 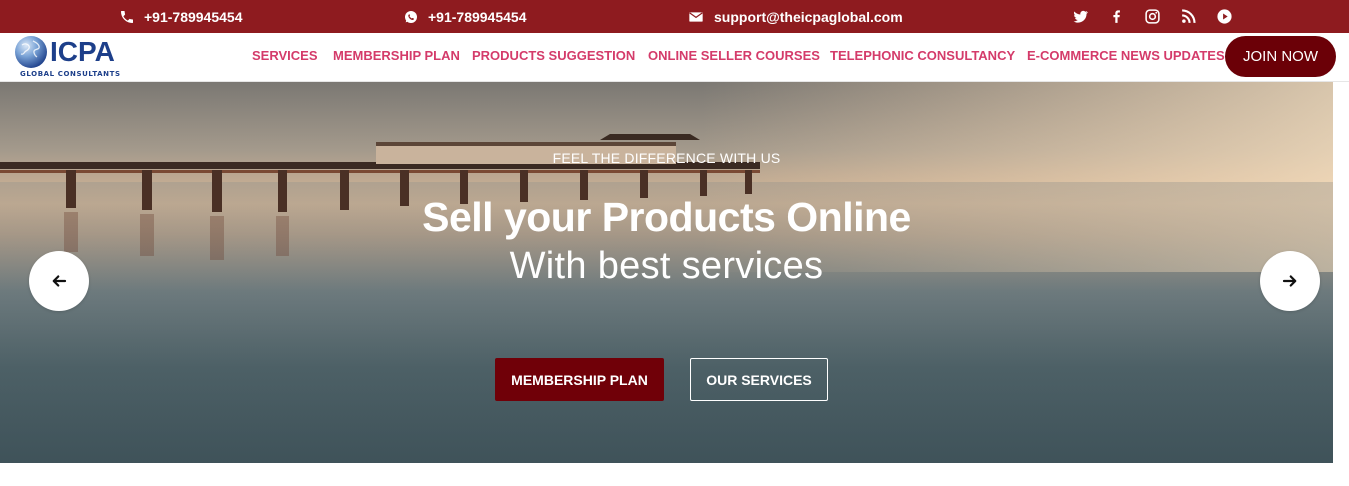 I want to click on phone-number: +91-789945454, so click(x=193, y=16).